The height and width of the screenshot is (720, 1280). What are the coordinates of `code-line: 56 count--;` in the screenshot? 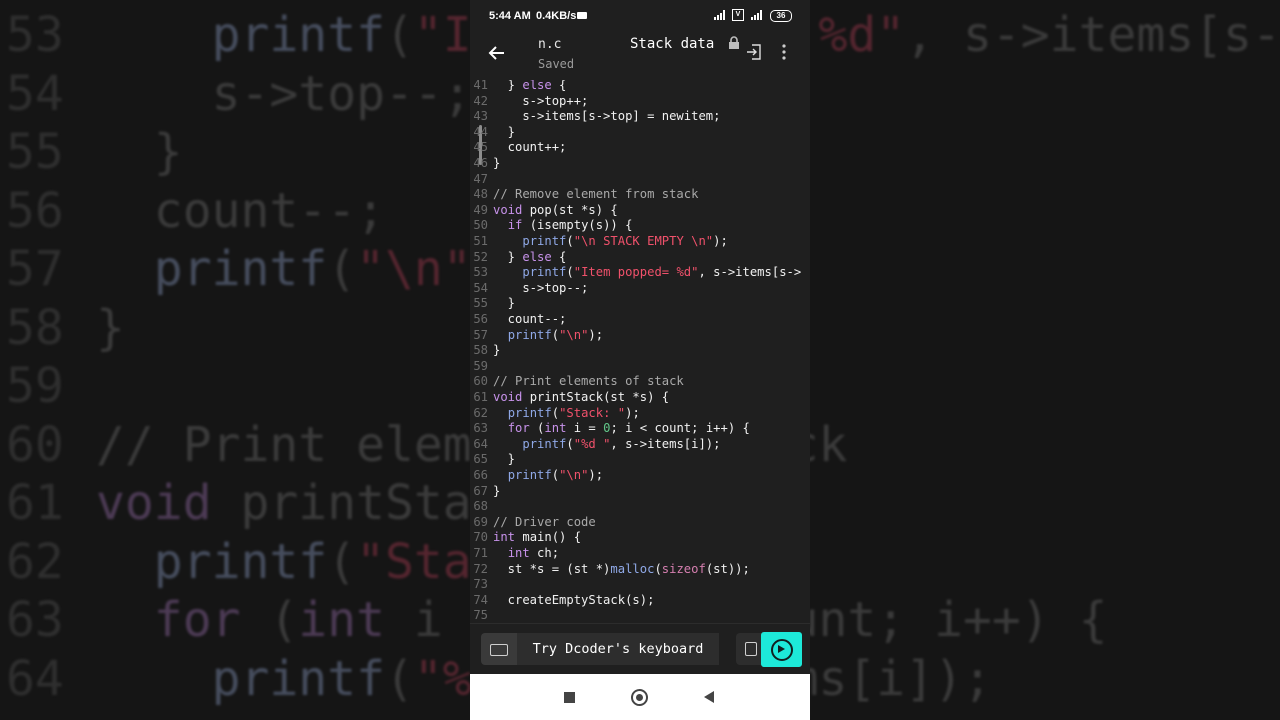 It's located at (518, 320).